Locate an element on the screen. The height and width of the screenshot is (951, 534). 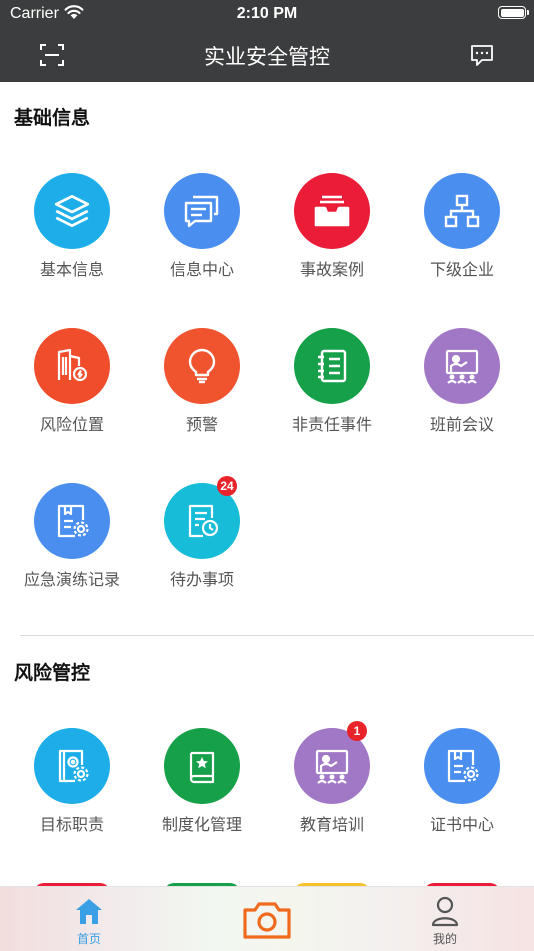
grid-item-label: 风险位置 is located at coordinates (71, 424).